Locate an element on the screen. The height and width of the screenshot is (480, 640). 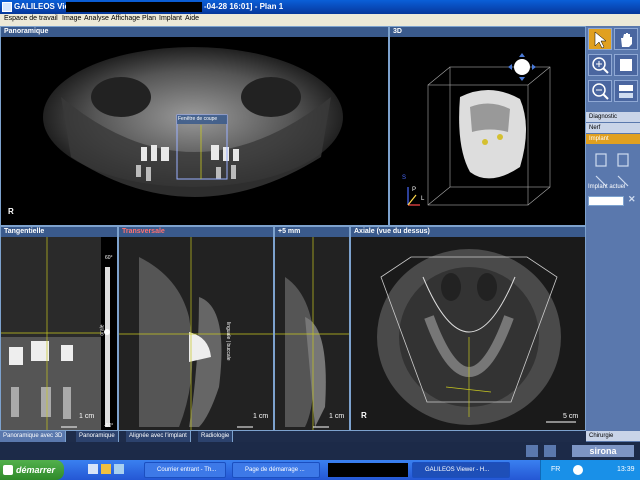
offset-5mm-image is located at coordinates (312, 333).